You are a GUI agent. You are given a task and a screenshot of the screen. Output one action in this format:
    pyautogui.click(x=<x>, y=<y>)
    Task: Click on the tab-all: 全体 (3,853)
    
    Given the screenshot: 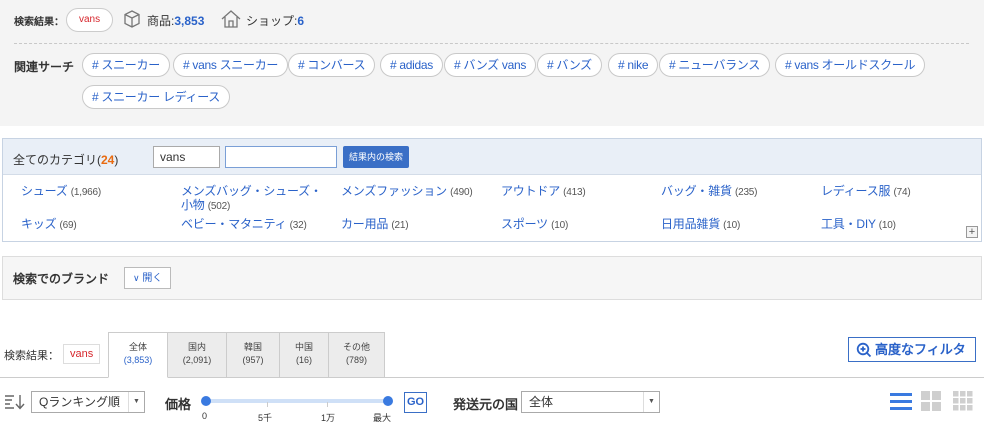 What is the action you would take?
    pyautogui.click(x=138, y=355)
    